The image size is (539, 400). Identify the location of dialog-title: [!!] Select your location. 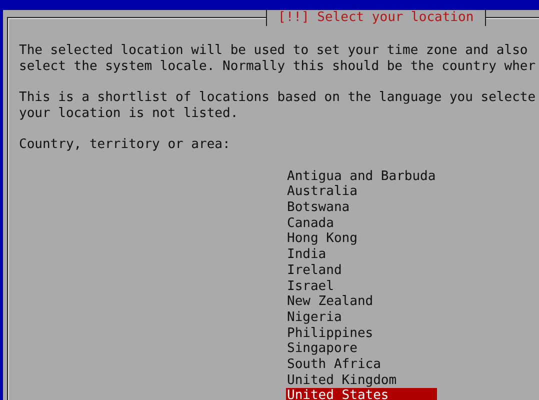
(376, 18).